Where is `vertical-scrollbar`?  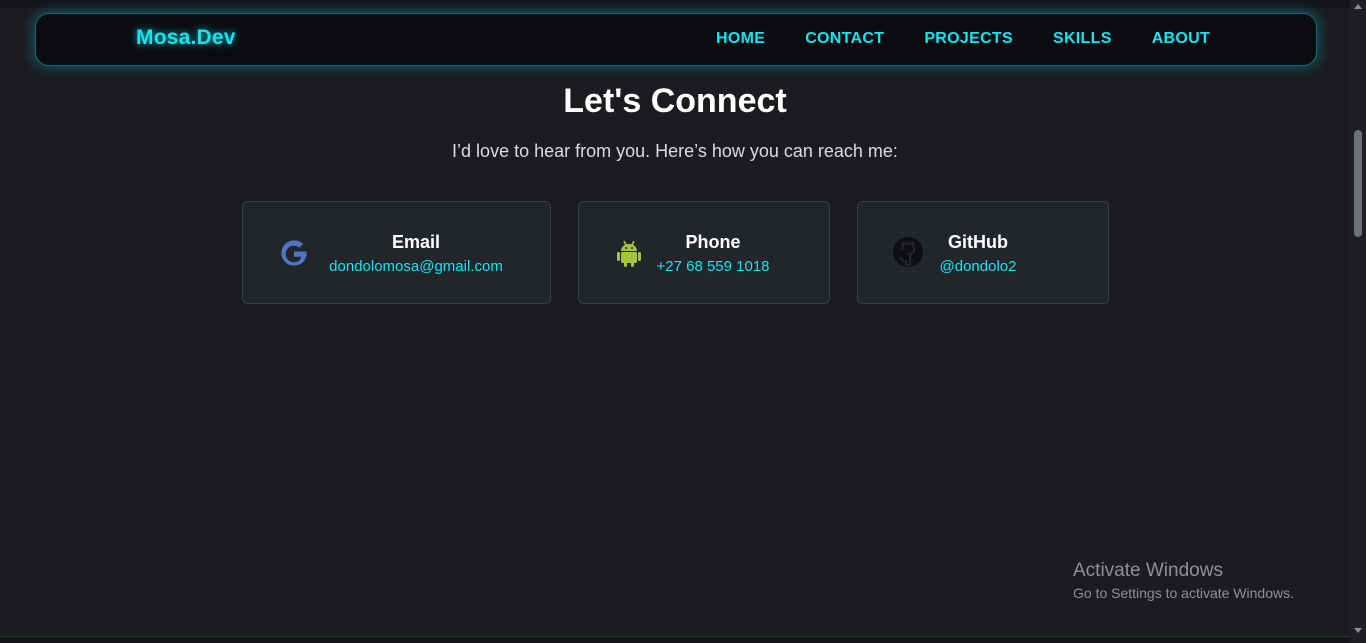
vertical-scrollbar is located at coordinates (1358, 321).